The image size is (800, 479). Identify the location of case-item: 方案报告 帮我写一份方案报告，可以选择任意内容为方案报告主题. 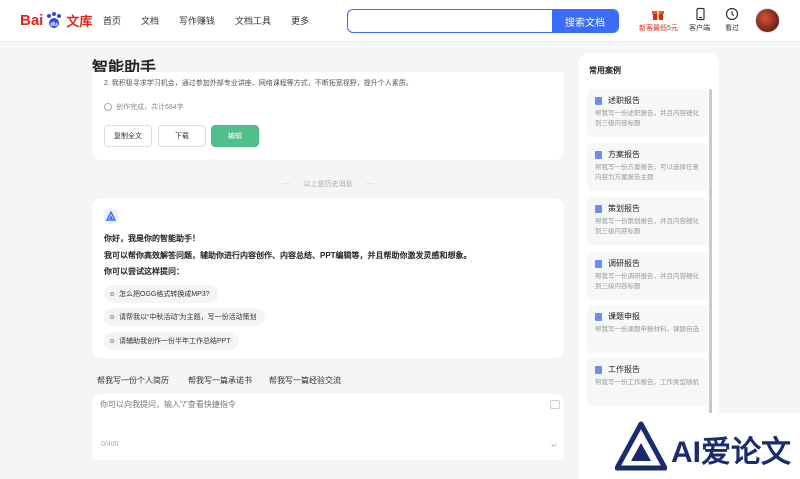
(647, 167).